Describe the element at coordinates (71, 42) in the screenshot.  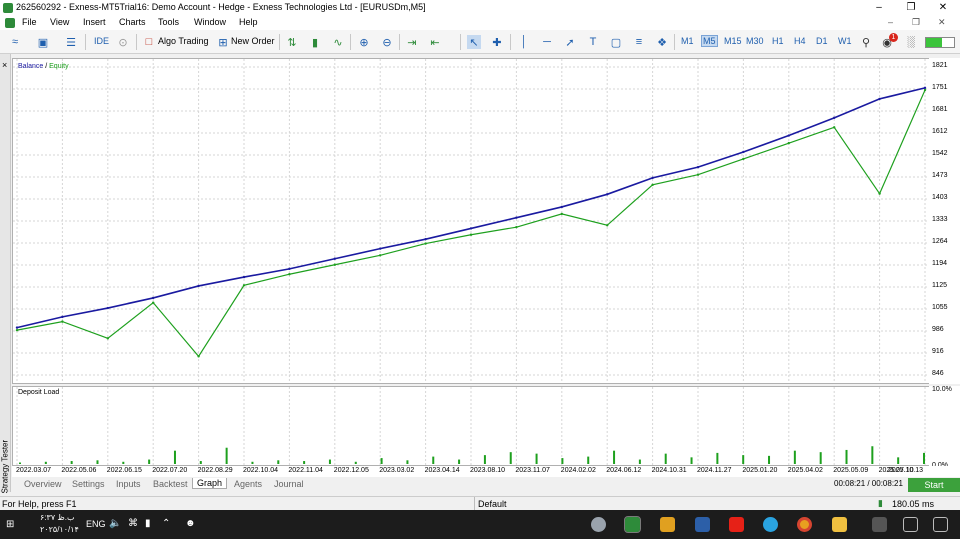
I see `history-icon: ☰` at that location.